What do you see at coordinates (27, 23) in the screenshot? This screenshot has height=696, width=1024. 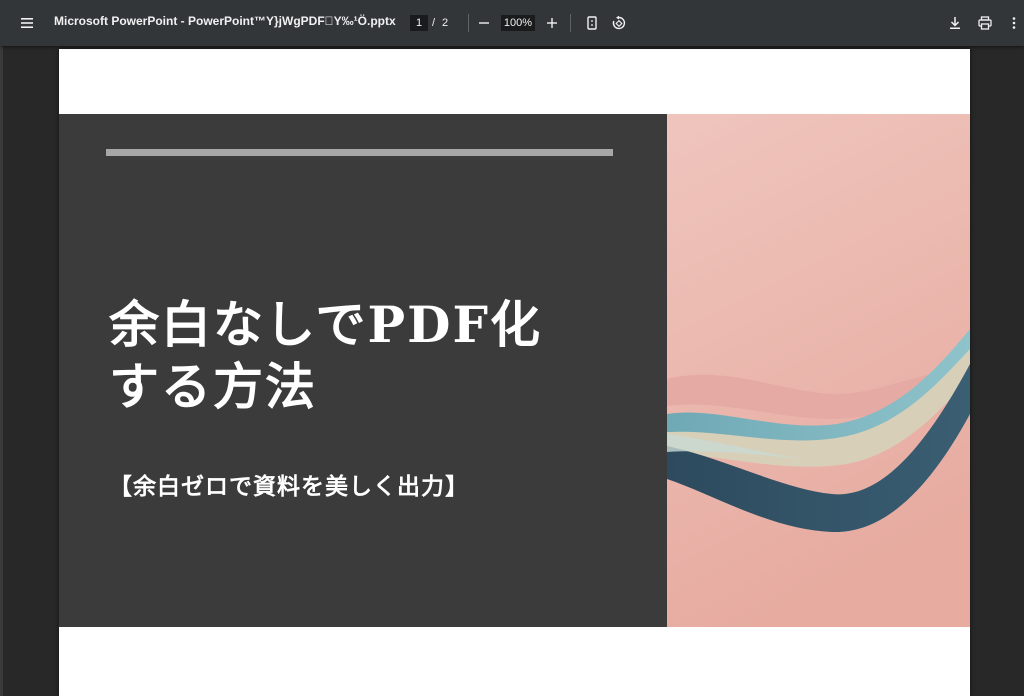 I see `menu-icon` at bounding box center [27, 23].